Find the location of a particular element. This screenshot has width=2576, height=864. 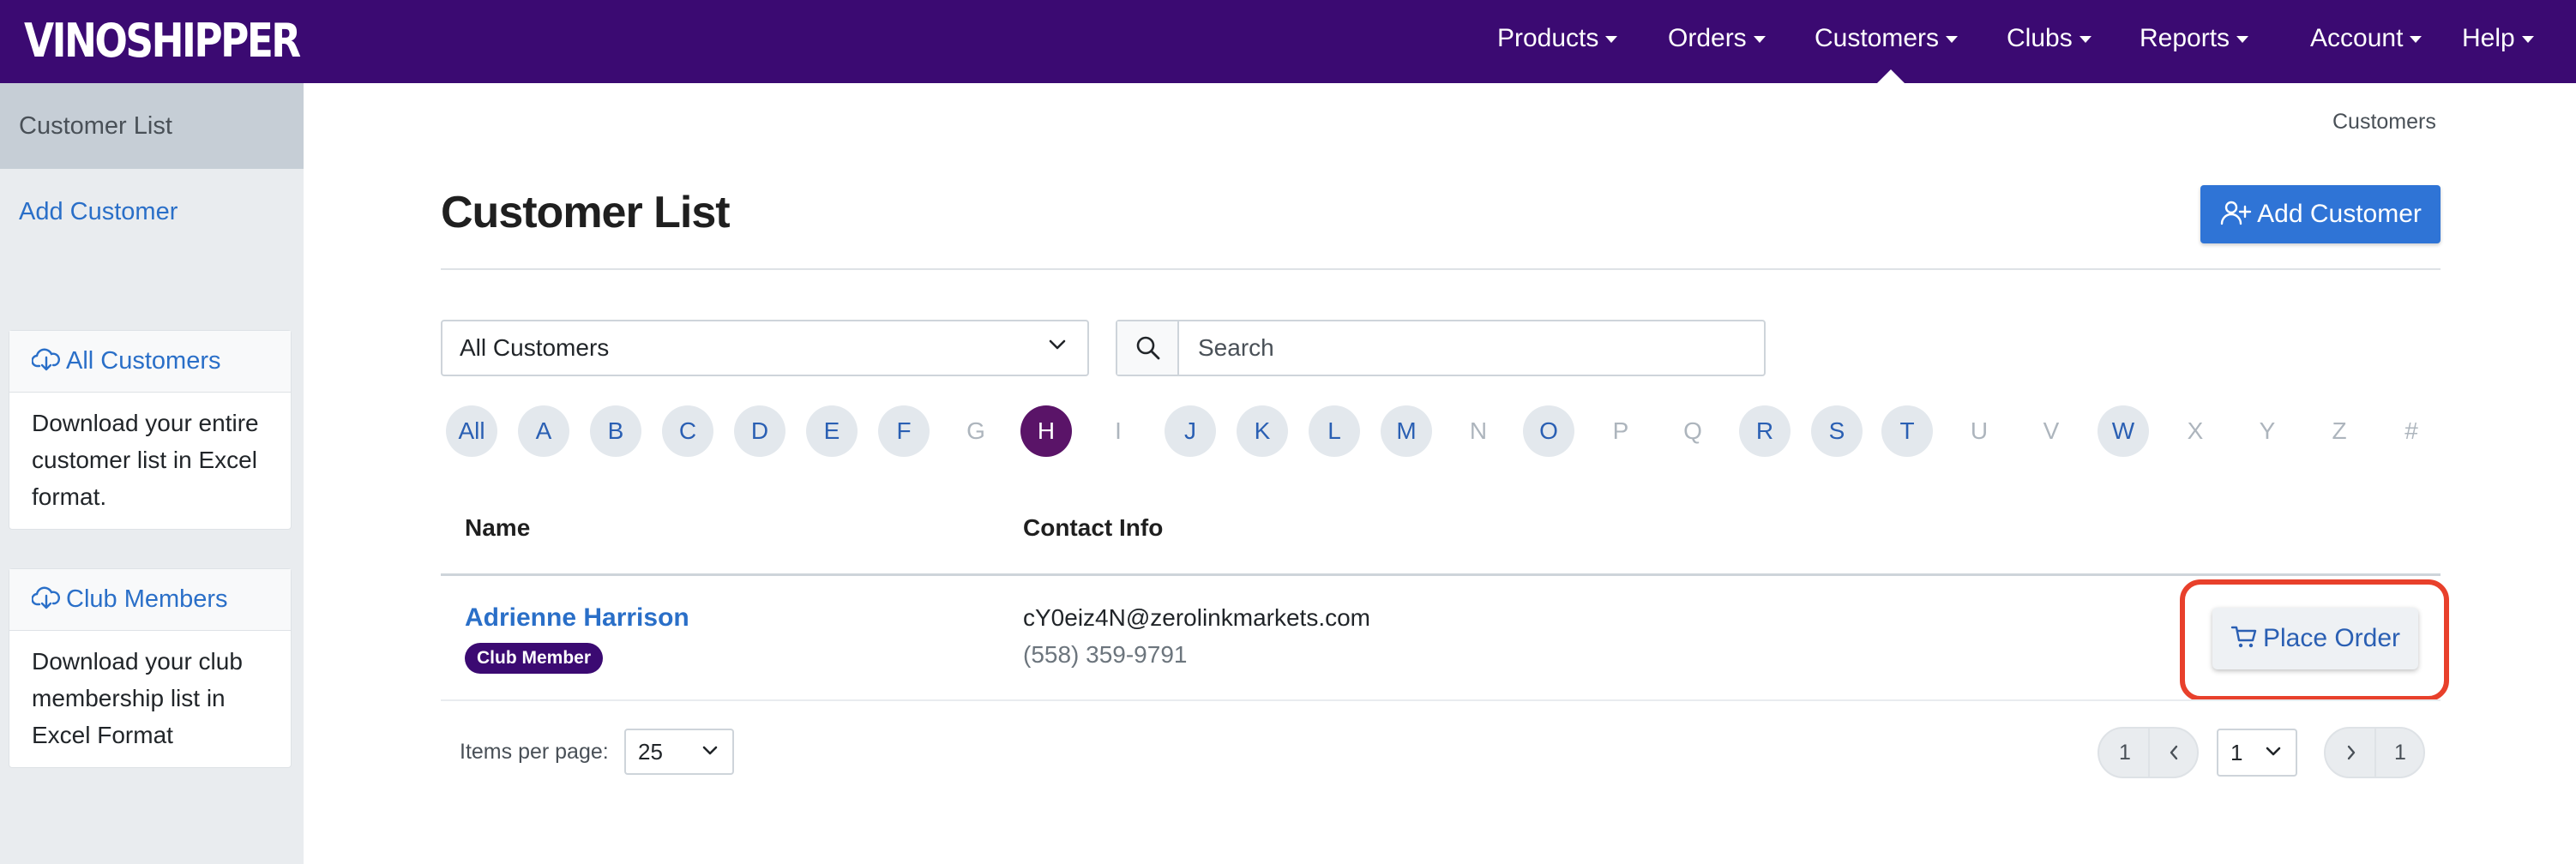

active-nav-indicator is located at coordinates (1891, 76).